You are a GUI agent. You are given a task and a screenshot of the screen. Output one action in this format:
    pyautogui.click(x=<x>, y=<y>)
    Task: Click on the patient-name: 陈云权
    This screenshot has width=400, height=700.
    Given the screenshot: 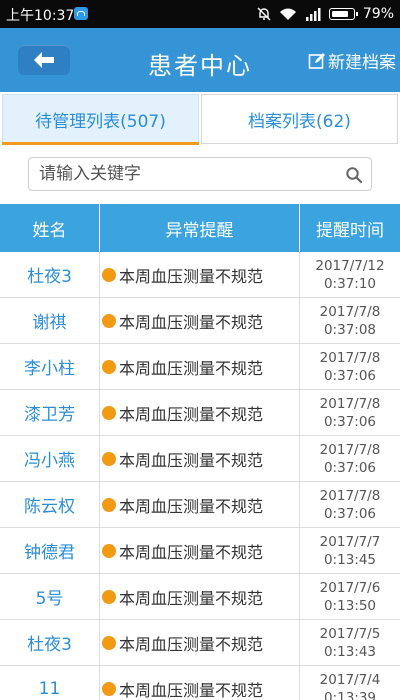 What is the action you would take?
    pyautogui.click(x=50, y=504)
    